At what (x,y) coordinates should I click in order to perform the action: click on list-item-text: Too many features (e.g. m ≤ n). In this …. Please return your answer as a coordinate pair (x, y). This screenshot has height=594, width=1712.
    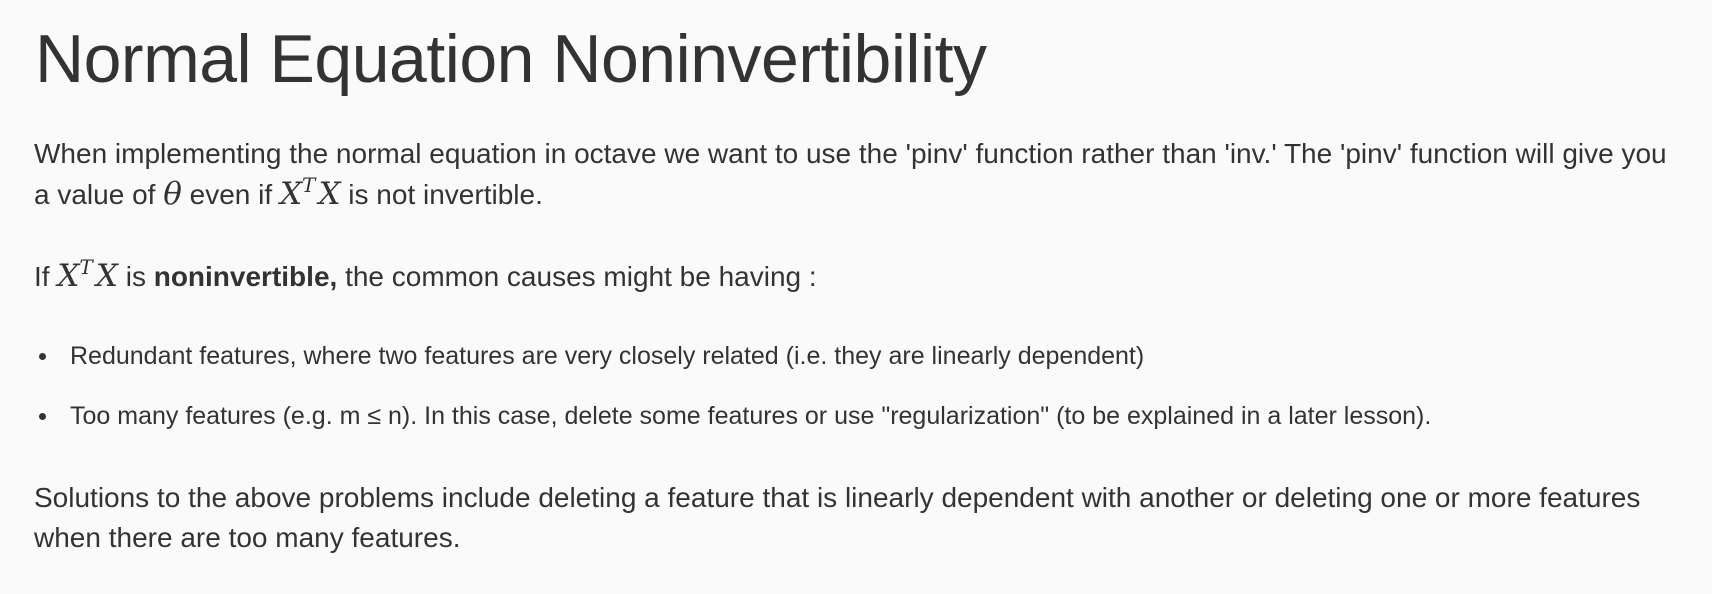
    Looking at the image, I should click on (751, 416).